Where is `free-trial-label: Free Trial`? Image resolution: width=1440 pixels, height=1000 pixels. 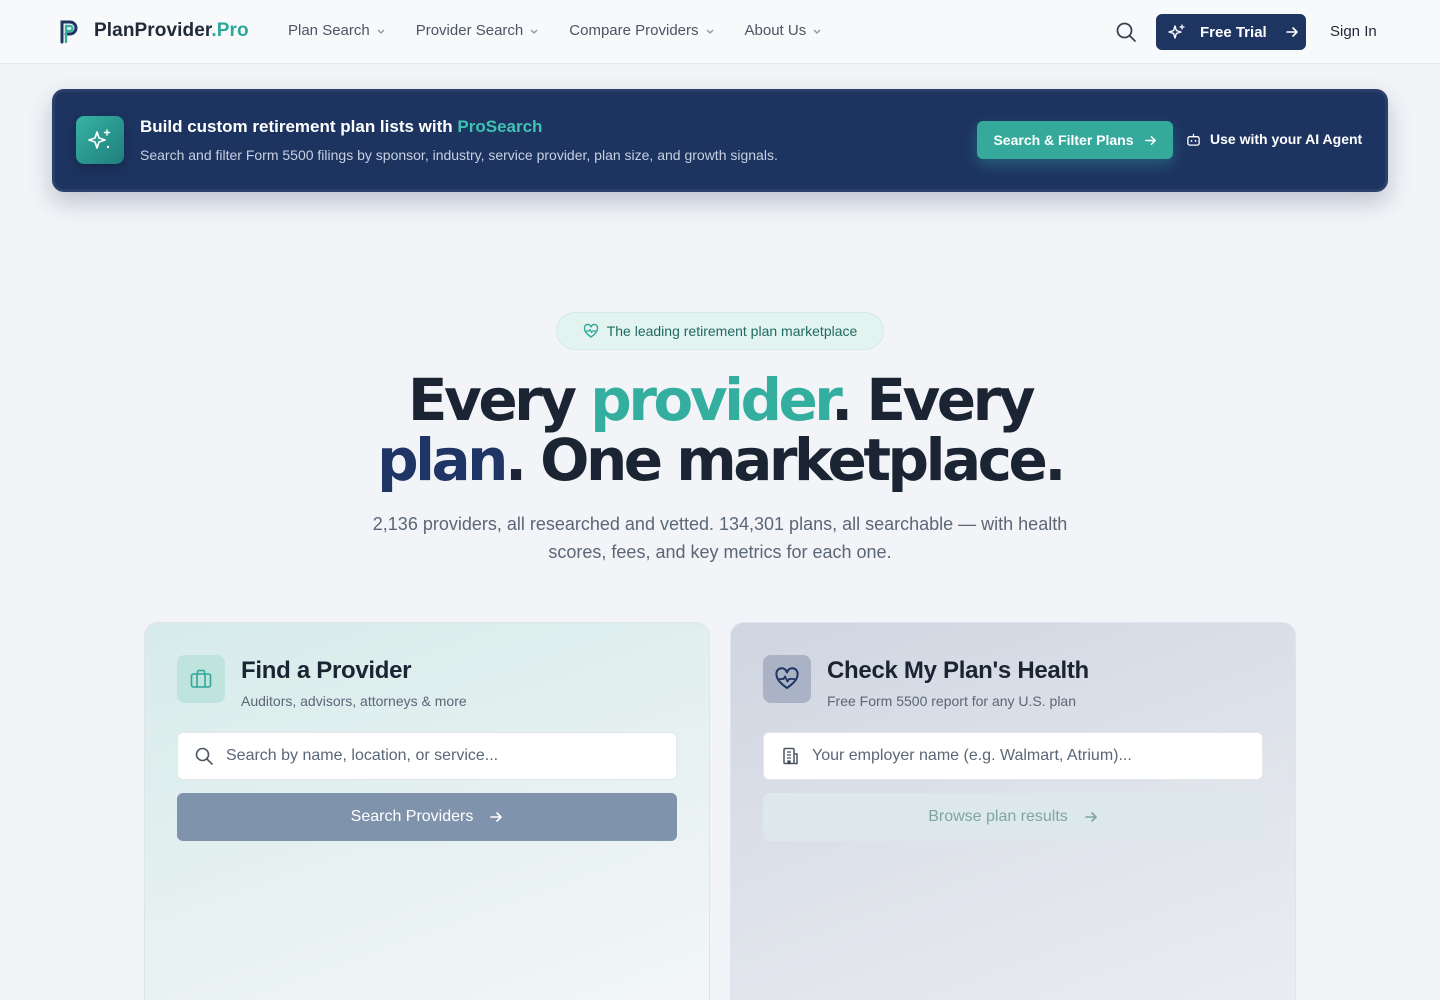
free-trial-label: Free Trial is located at coordinates (1233, 32).